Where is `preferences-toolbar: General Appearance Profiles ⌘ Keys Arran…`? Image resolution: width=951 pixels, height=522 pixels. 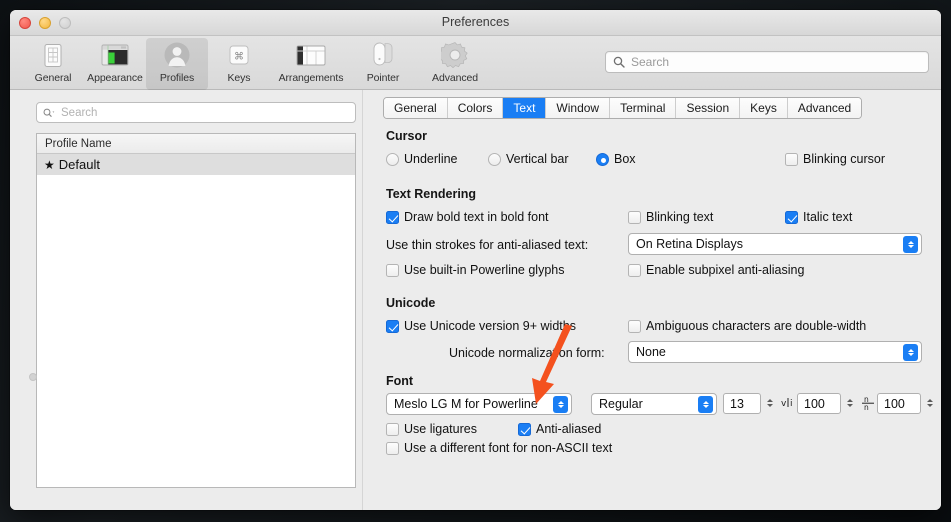 preferences-toolbar: General Appearance Profiles ⌘ Keys Arran… is located at coordinates (475, 63).